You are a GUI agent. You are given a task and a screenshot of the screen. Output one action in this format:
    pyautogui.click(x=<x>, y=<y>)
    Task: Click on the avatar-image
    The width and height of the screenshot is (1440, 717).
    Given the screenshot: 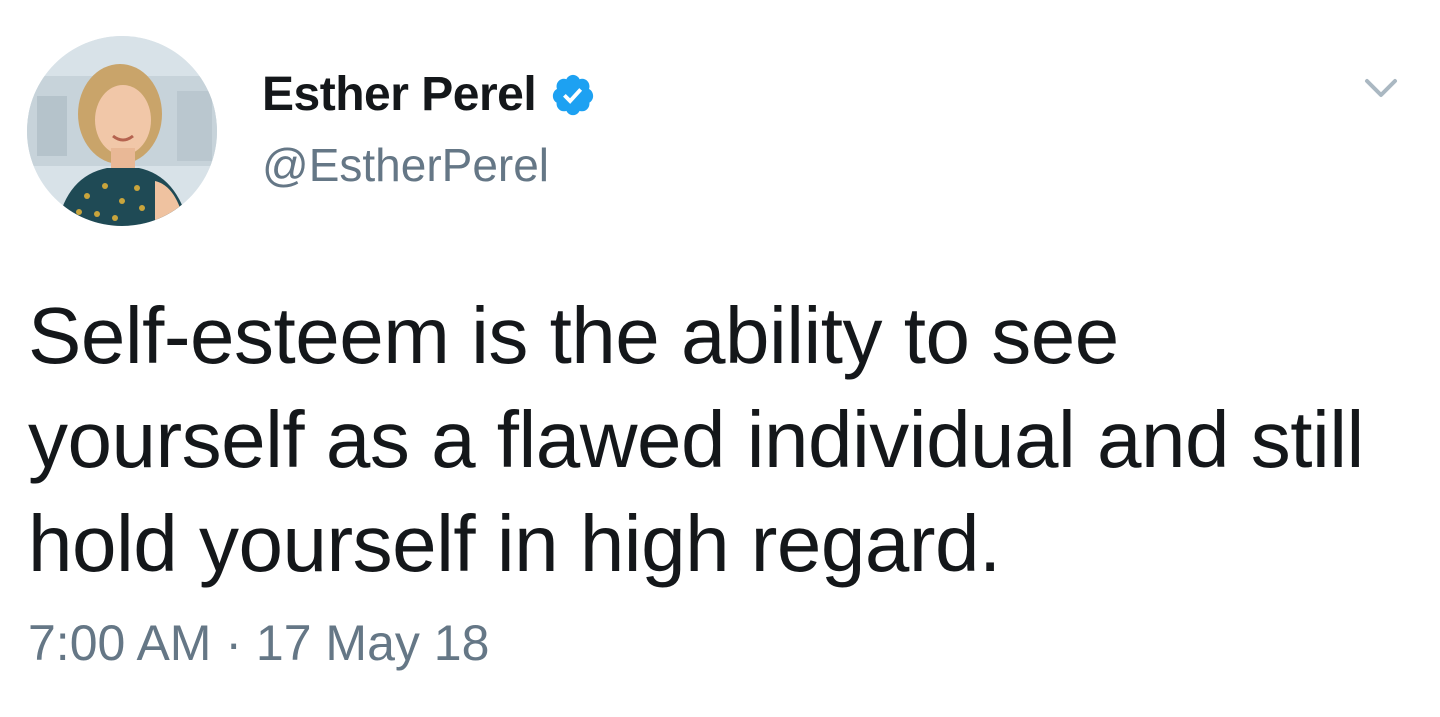 What is the action you would take?
    pyautogui.click(x=122, y=131)
    